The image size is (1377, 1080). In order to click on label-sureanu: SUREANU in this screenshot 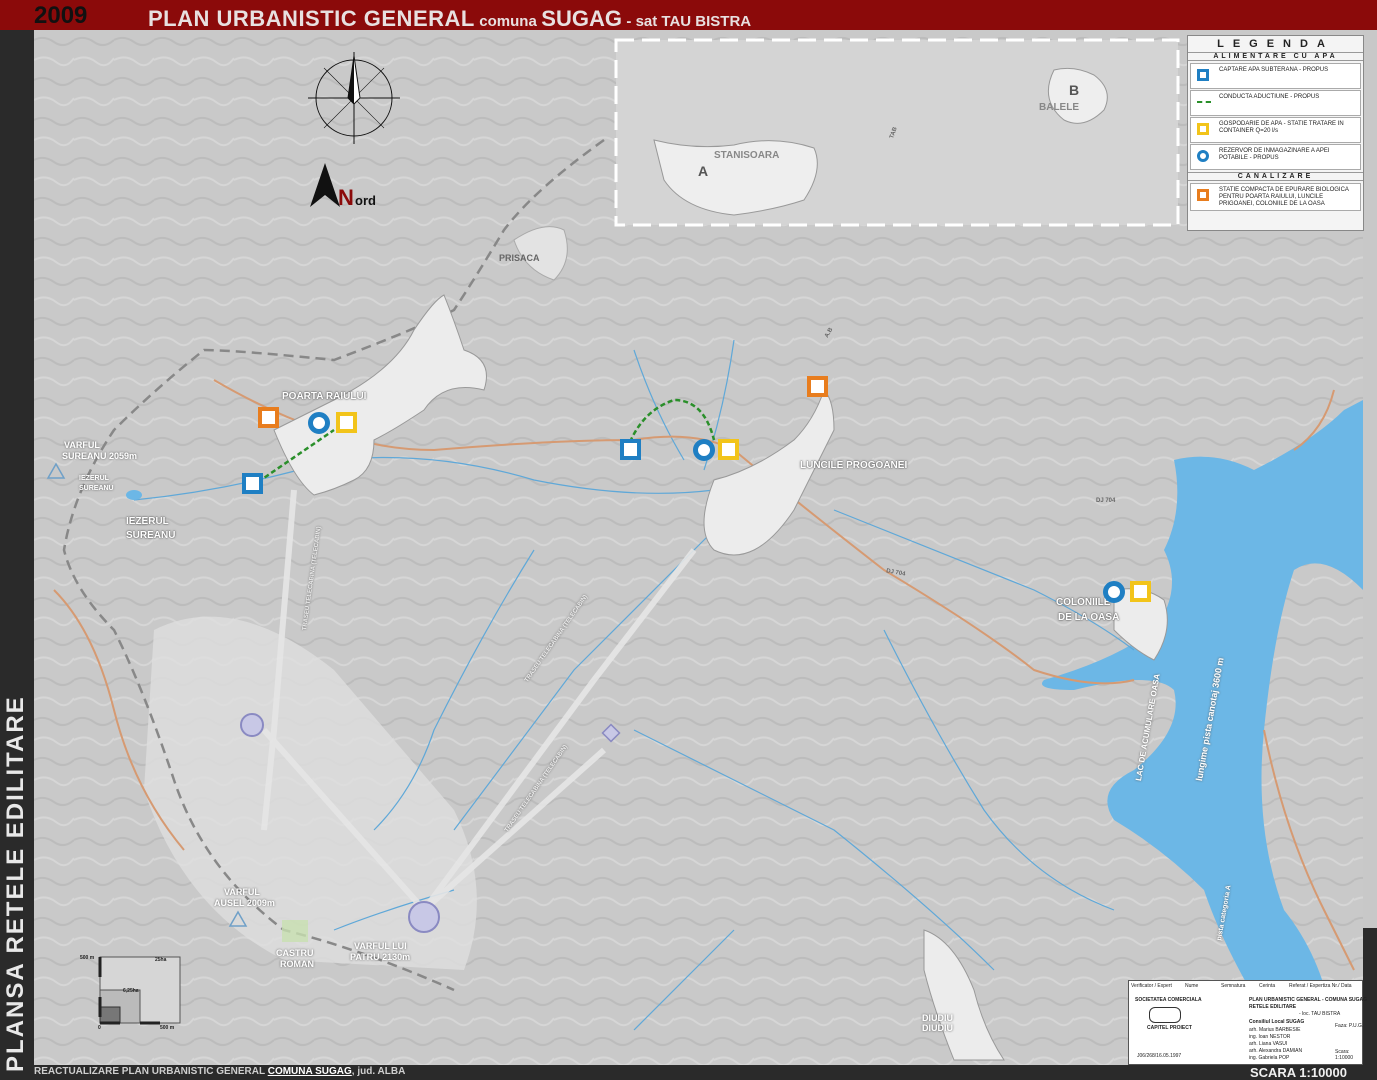, I will do `click(151, 535)`.